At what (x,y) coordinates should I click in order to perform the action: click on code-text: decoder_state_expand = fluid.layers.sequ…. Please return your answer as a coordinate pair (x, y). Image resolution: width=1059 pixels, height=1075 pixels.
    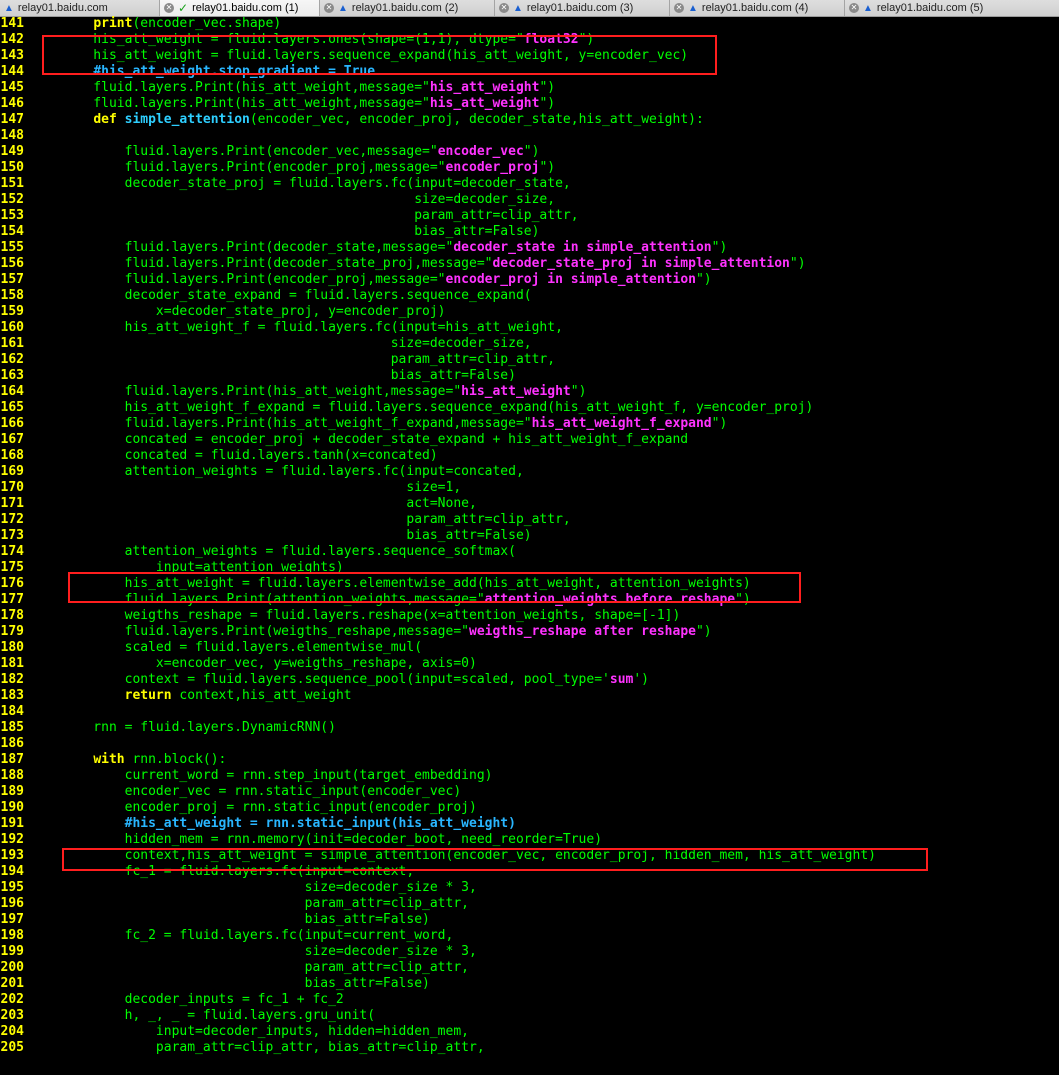
    Looking at the image, I should click on (297, 296).